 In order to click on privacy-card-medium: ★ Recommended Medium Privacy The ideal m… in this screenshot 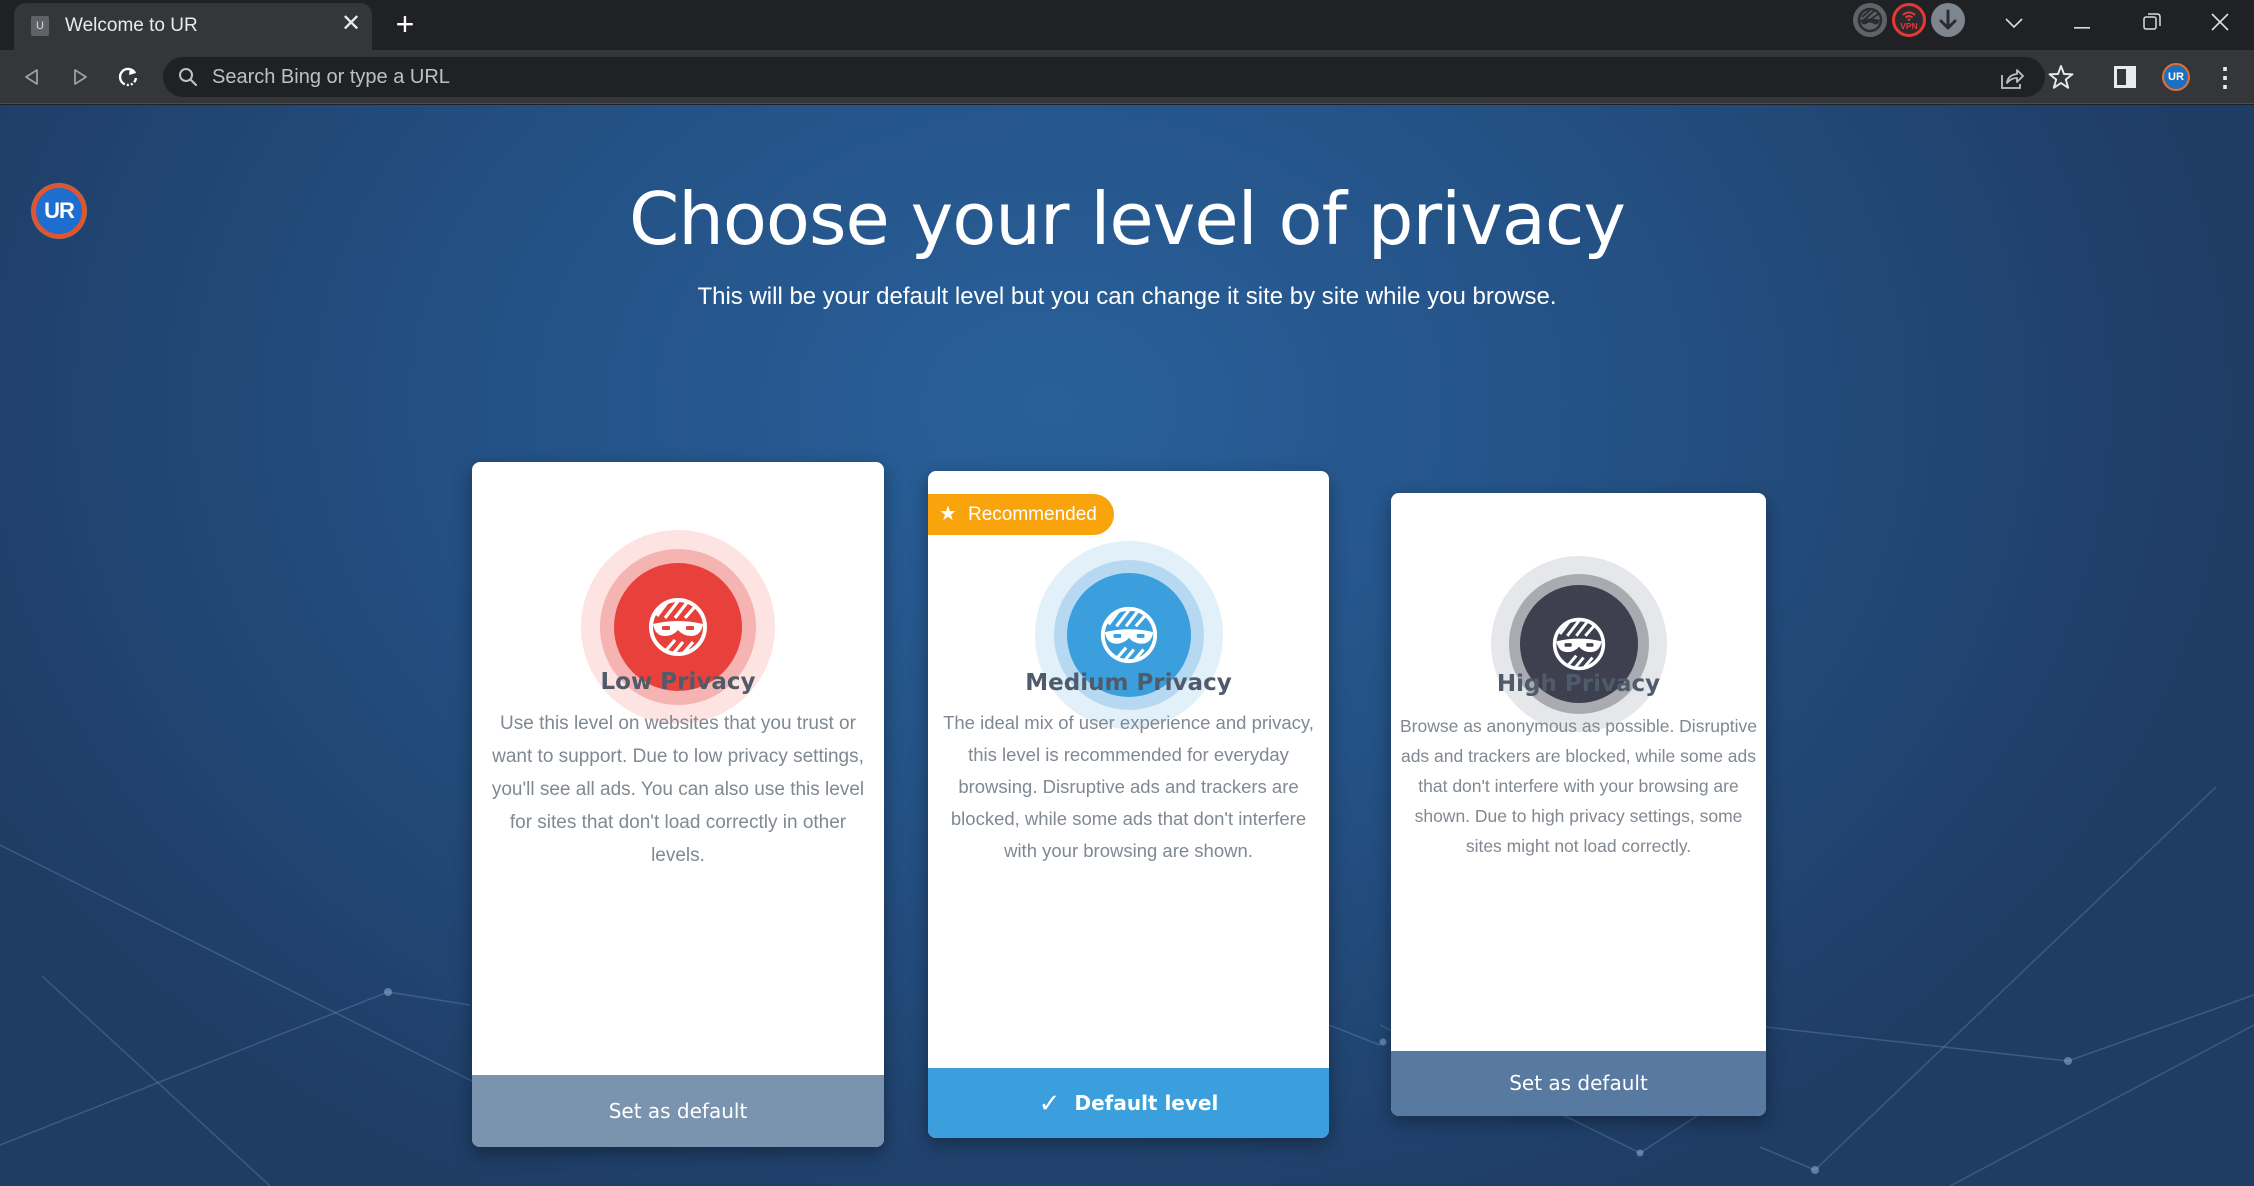, I will do `click(1128, 804)`.